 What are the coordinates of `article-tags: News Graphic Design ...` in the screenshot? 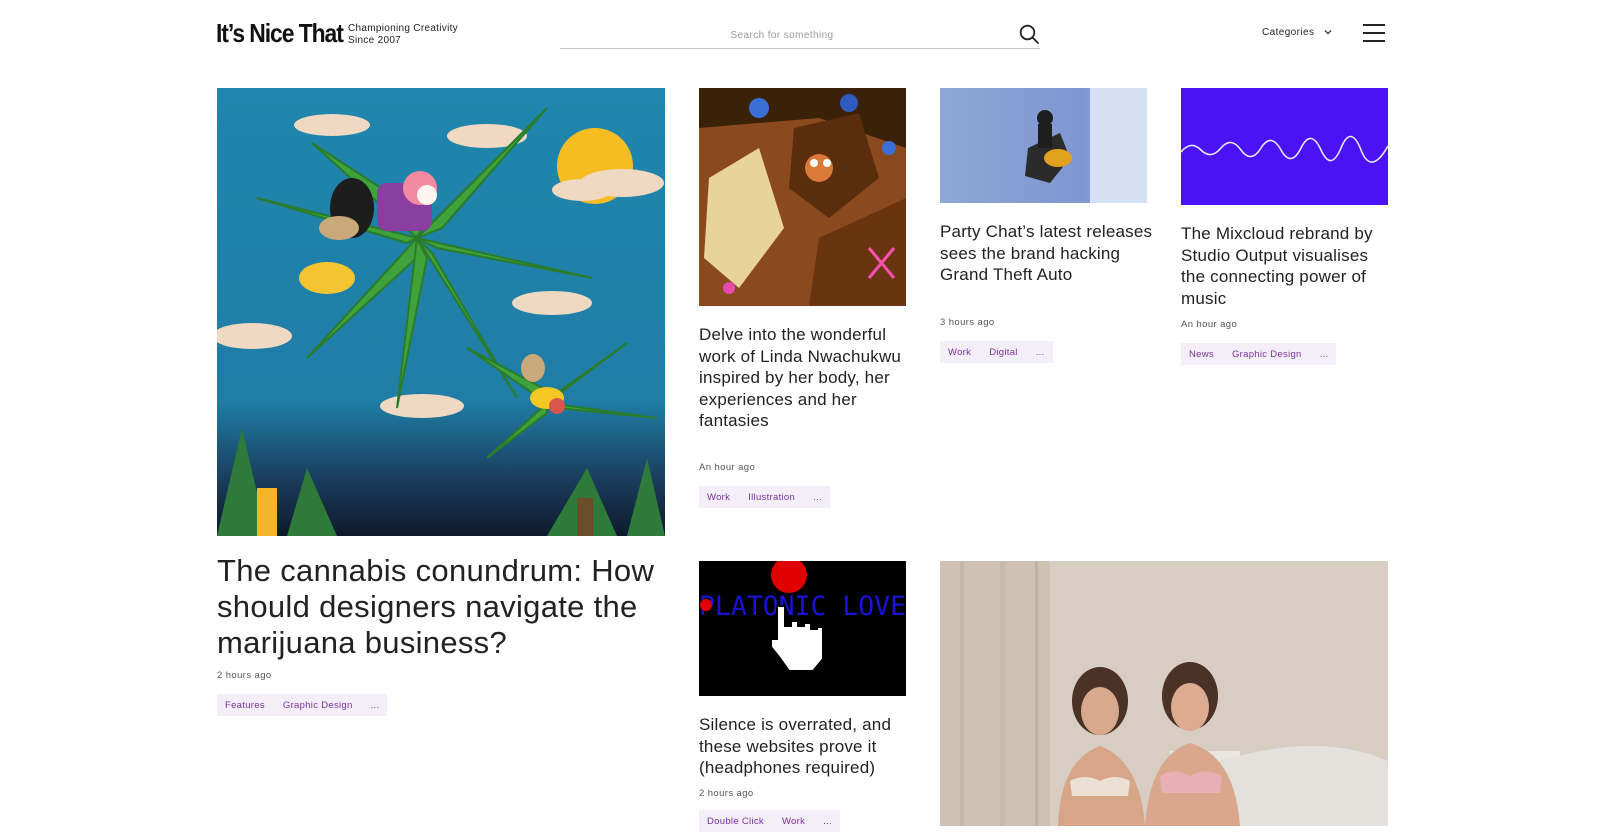 It's located at (1259, 354).